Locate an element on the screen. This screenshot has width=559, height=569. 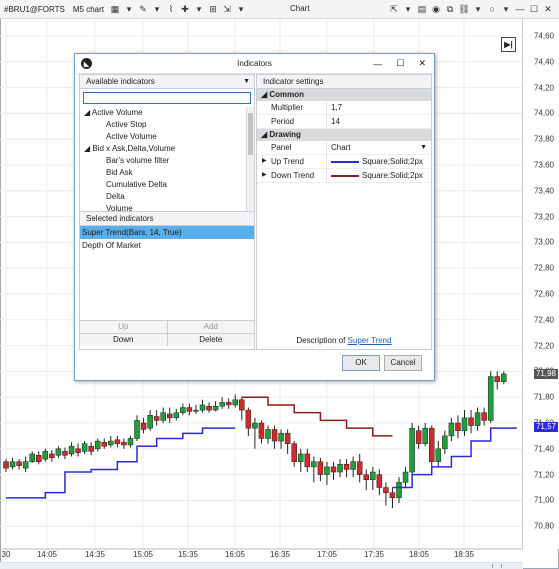
timeframe-label: M5 chart is located at coordinates (88, 9).